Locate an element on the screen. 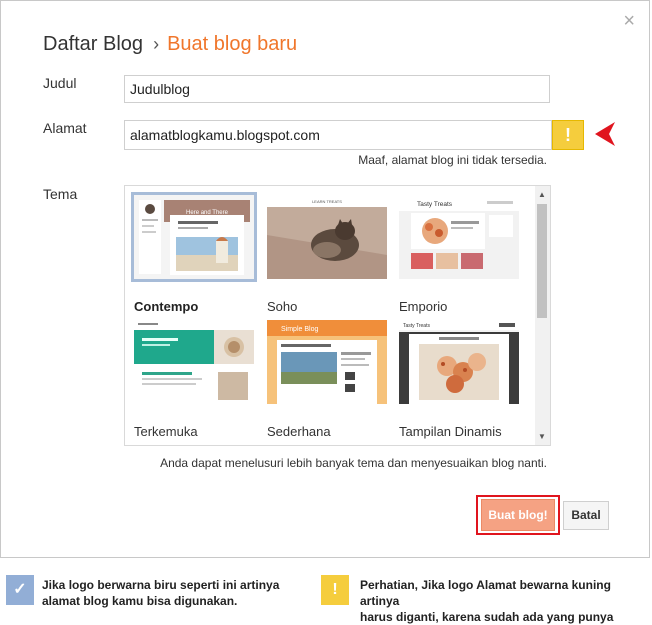  theme-emporio-preview: Tasty Treats is located at coordinates (459, 237).